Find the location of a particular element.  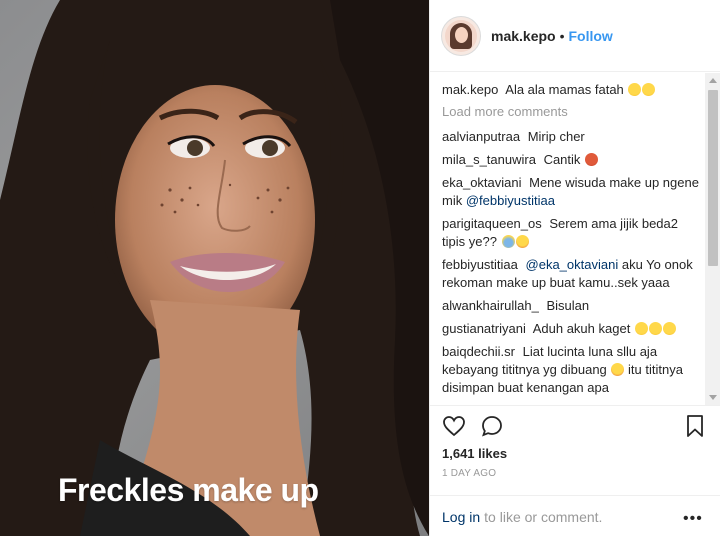

list-item: alwankhairullah_ Bisulan is located at coordinates (574, 306).